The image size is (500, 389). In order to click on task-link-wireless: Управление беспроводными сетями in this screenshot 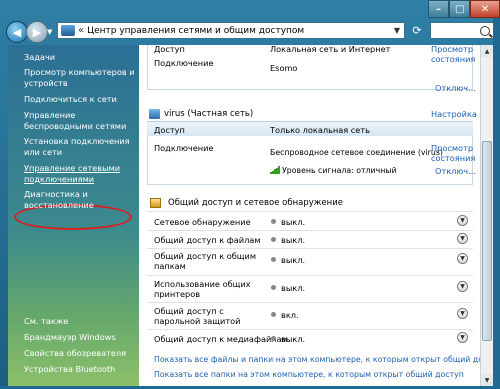, I will do `click(80, 120)`.